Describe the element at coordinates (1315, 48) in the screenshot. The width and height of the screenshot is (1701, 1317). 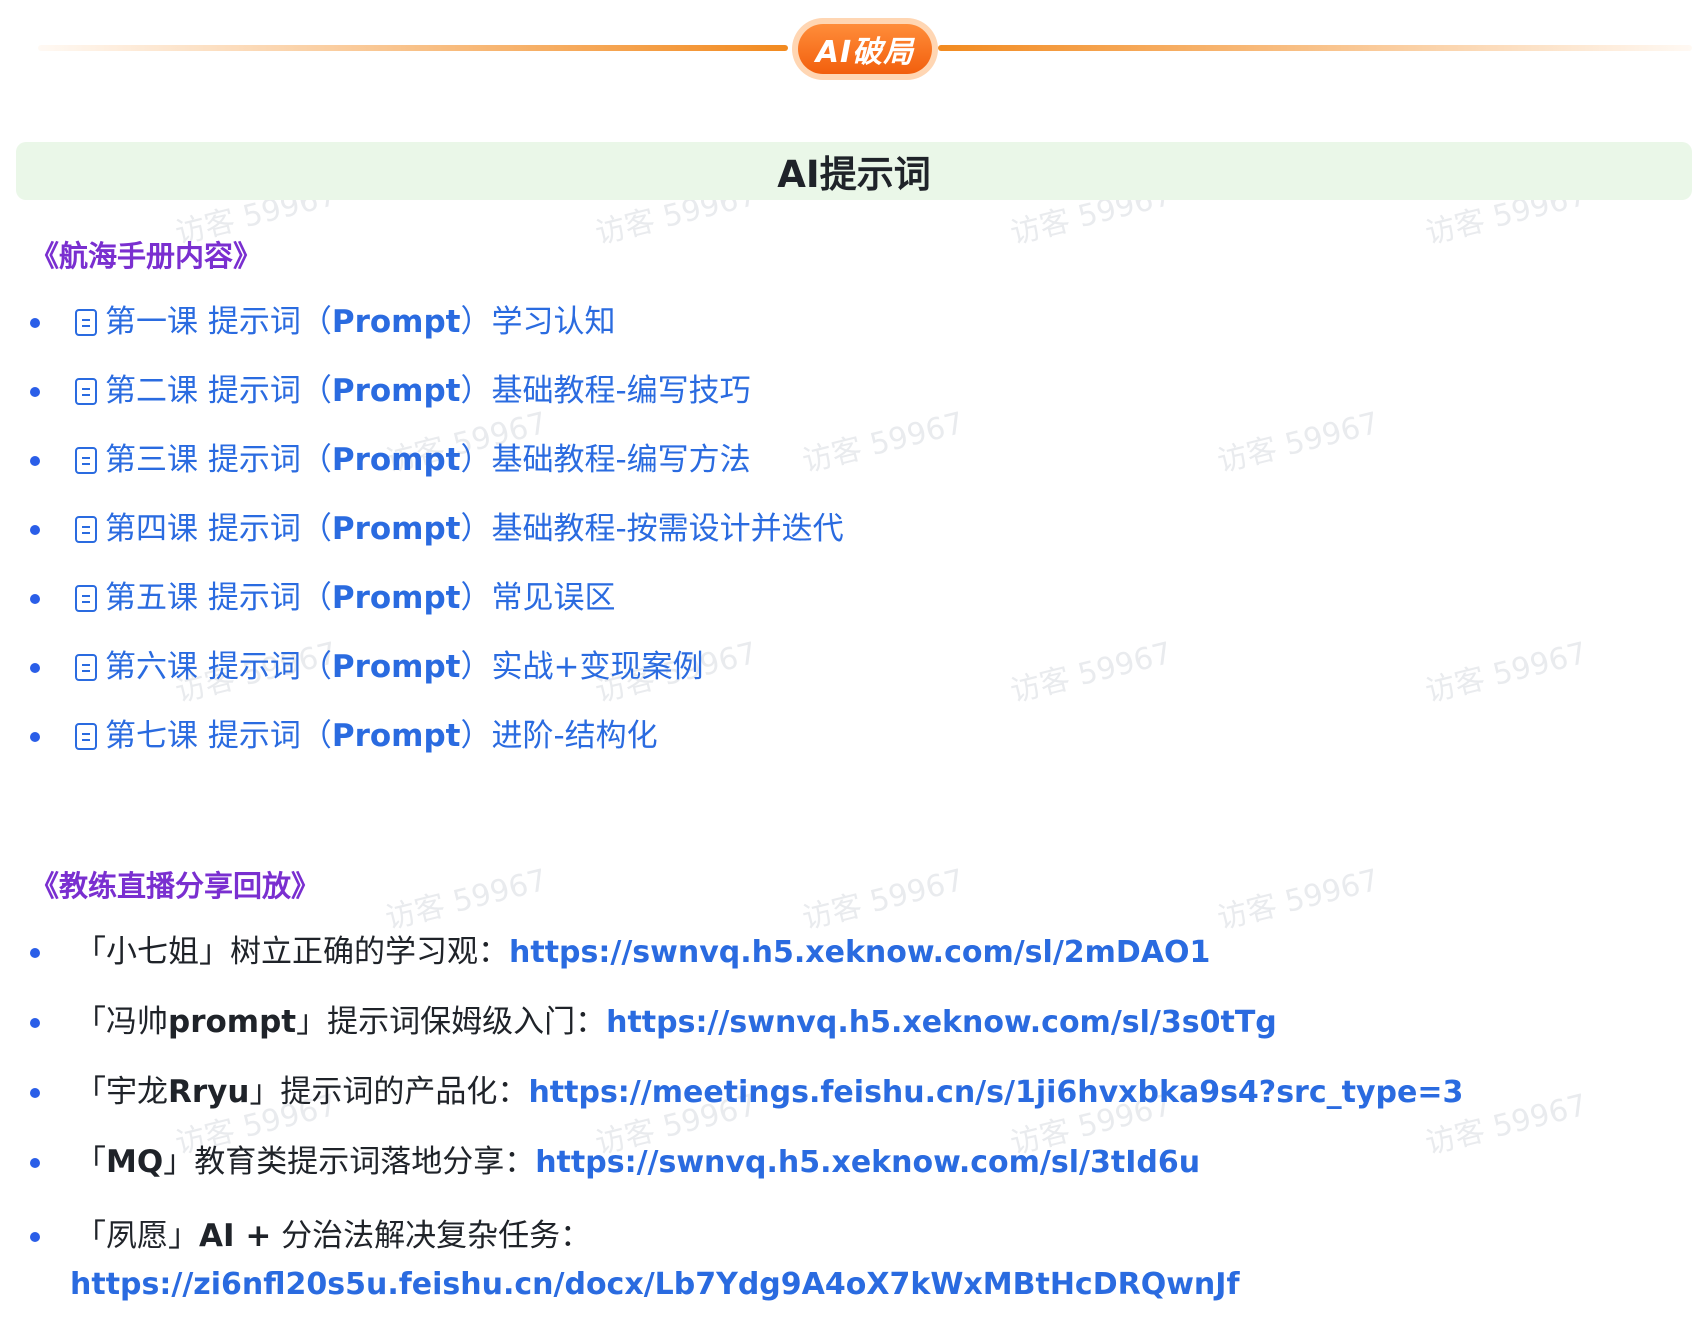
I see `banner-divider-right` at that location.